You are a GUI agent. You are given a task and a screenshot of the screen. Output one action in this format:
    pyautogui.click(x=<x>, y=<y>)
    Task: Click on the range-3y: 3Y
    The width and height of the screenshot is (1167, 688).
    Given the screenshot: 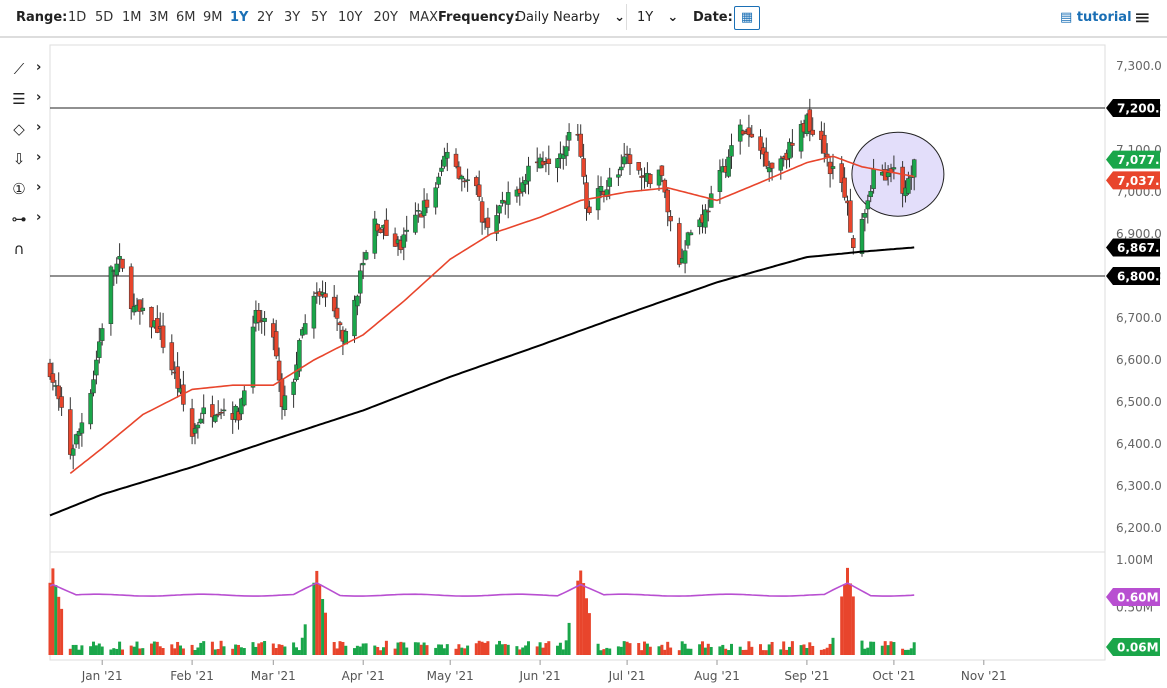 What is the action you would take?
    pyautogui.click(x=292, y=17)
    